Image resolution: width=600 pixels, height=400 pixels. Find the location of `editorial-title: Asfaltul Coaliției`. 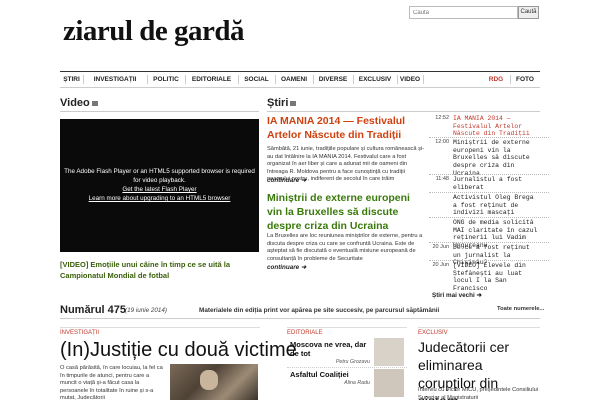

editorial-title: Asfaltul Coaliției is located at coordinates (330, 374).